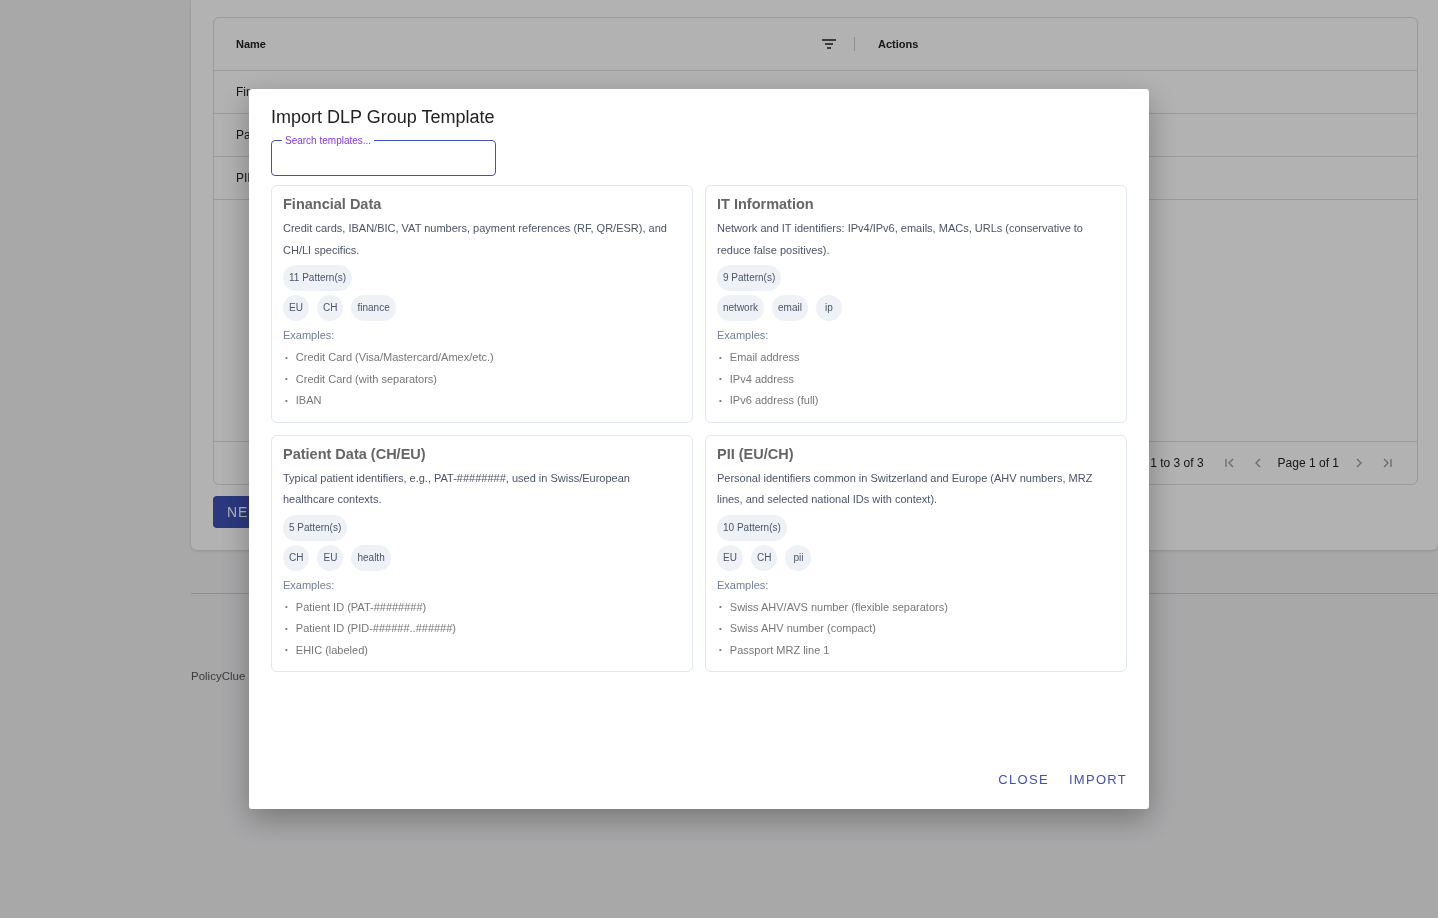 This screenshot has height=918, width=1438. What do you see at coordinates (1023, 779) in the screenshot?
I see `dialog-button: CLOSE` at bounding box center [1023, 779].